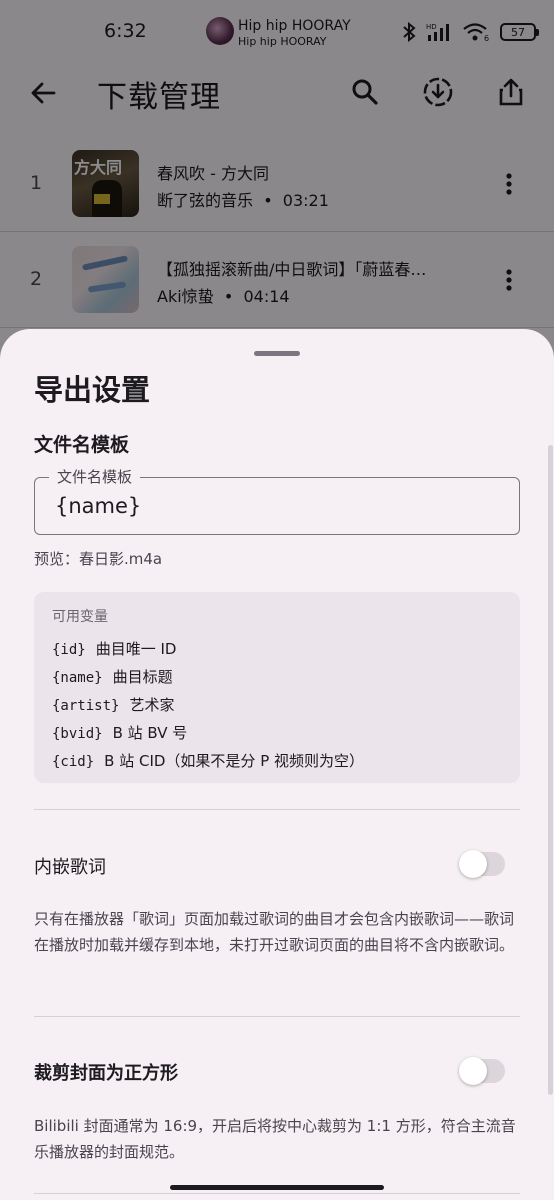 The image size is (554, 1200). What do you see at coordinates (95, 476) in the screenshot?
I see `filename-field-label: 文件名模板` at bounding box center [95, 476].